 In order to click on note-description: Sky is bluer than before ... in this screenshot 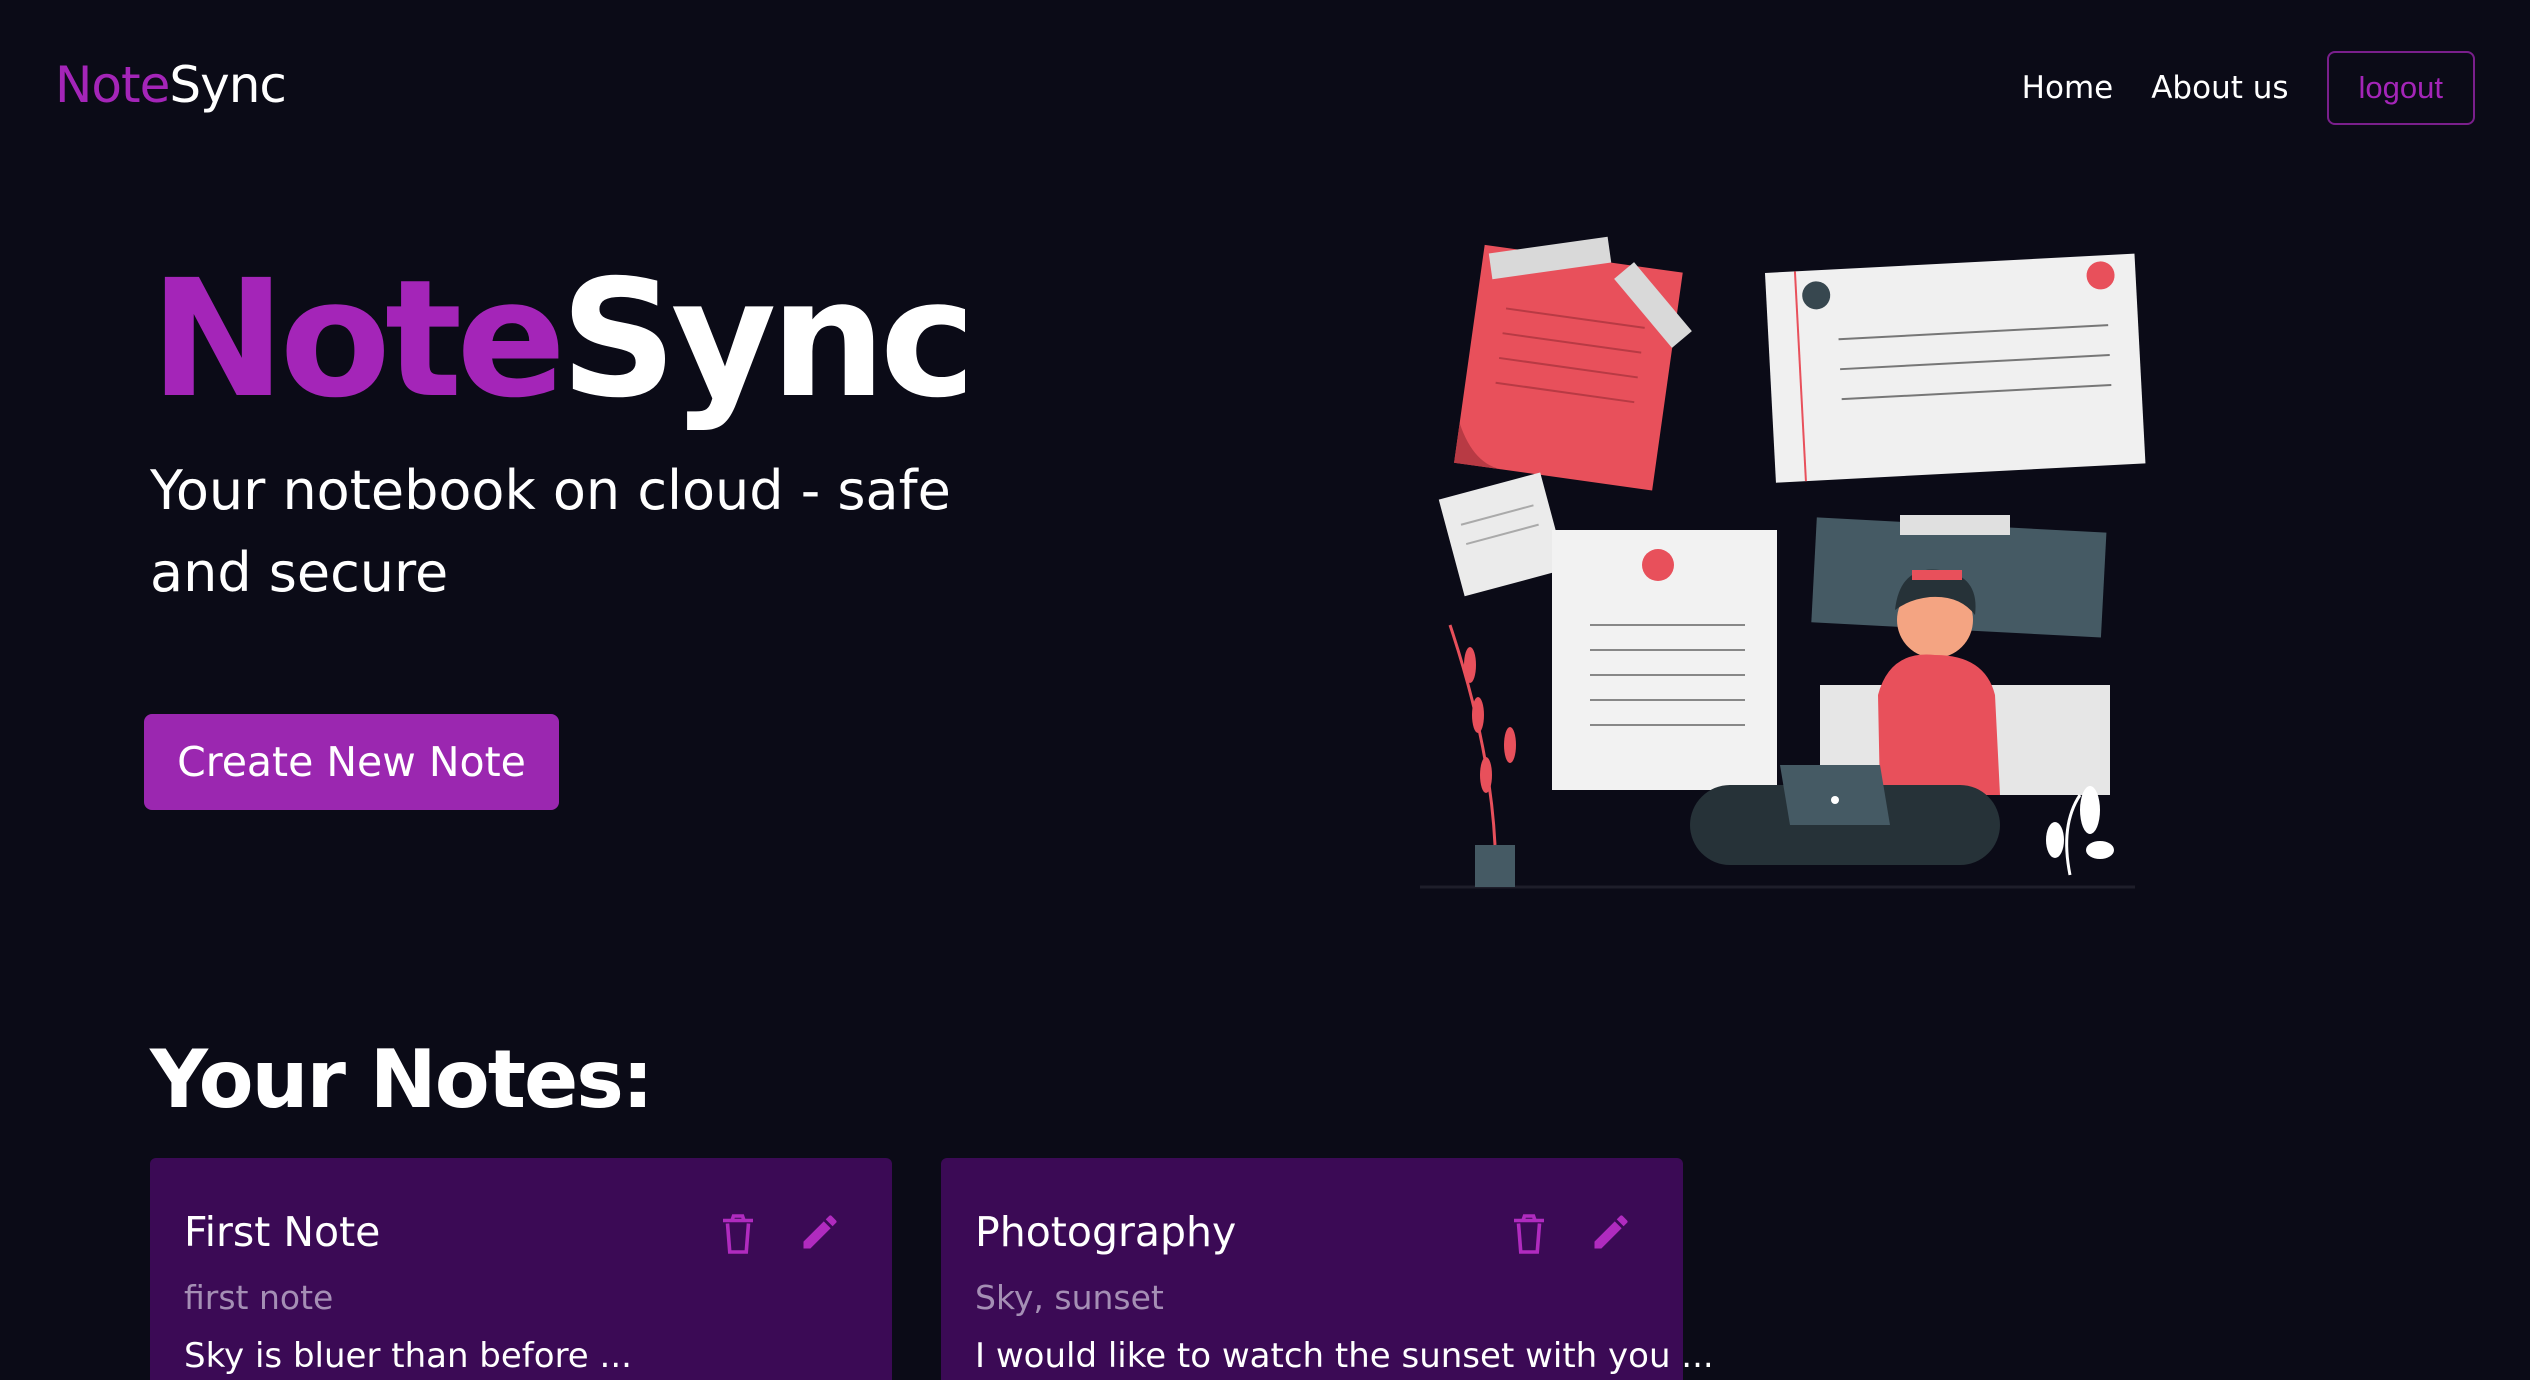, I will do `click(408, 1356)`.